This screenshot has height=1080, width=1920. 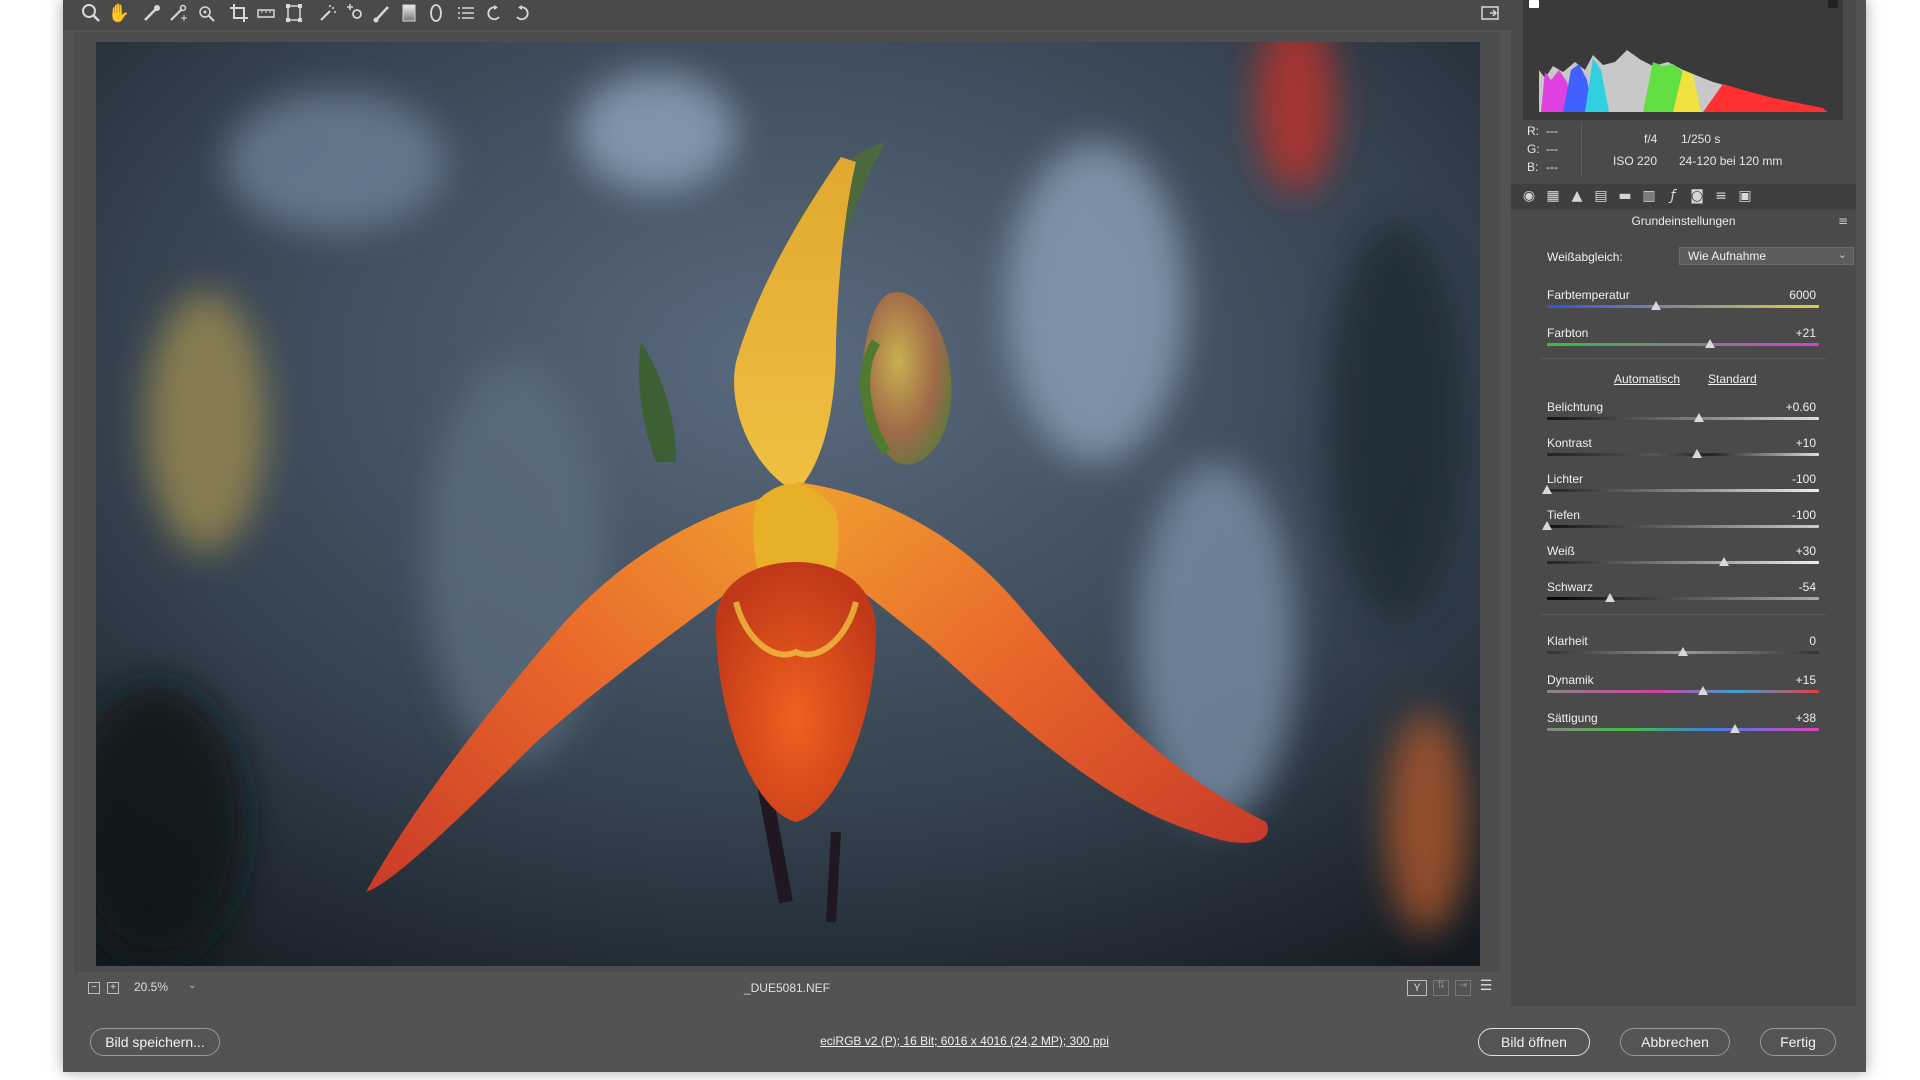 I want to click on detail-tab-icon: ▲, so click(x=1577, y=197).